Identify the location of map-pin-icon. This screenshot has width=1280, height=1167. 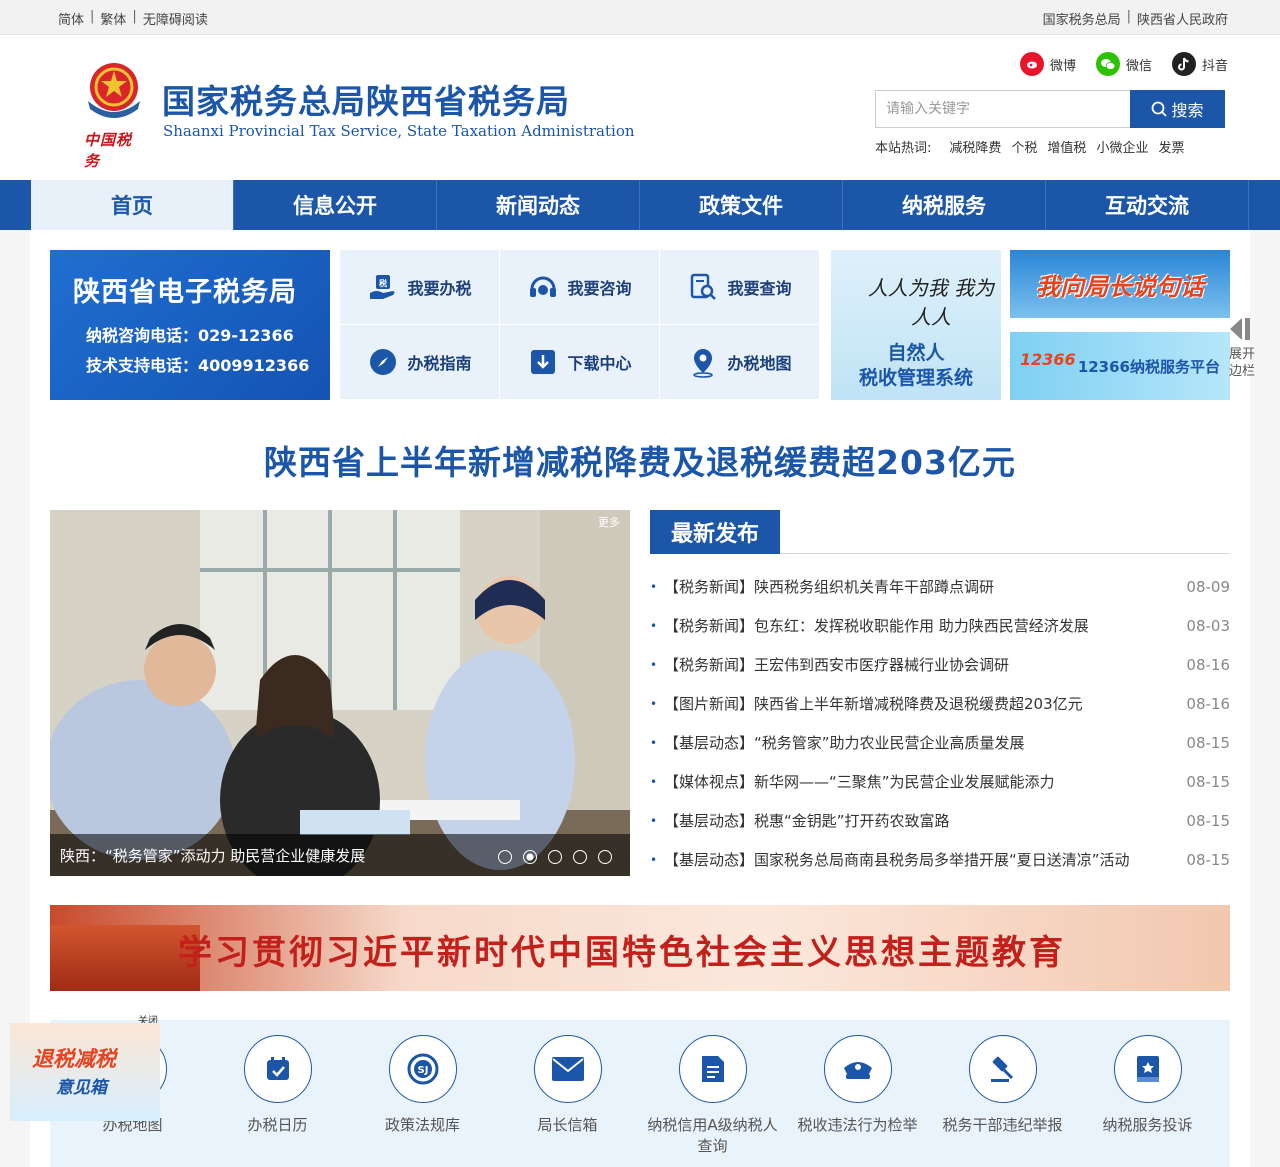
(703, 363).